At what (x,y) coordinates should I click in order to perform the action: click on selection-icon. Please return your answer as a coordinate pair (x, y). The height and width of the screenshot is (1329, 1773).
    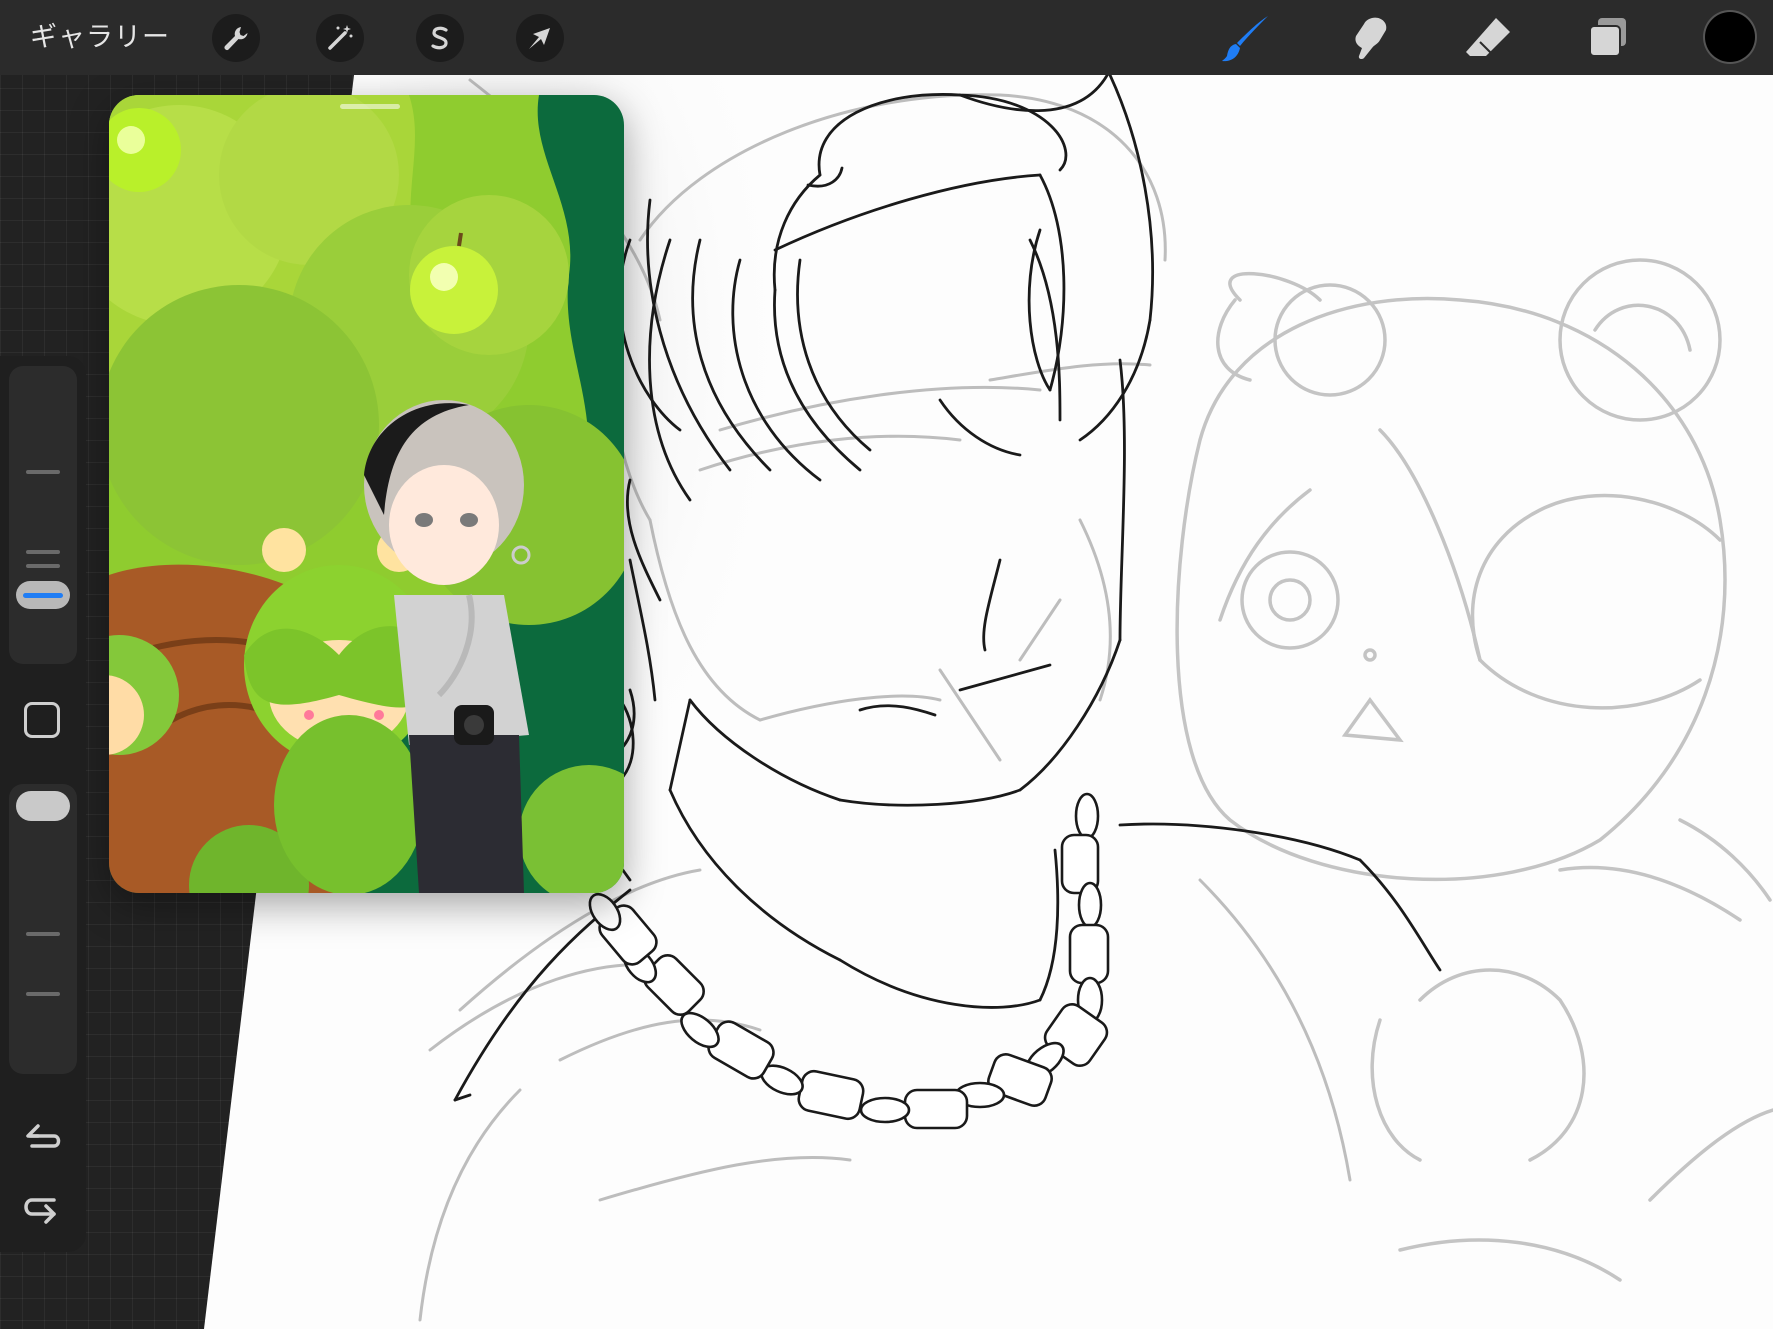
    Looking at the image, I should click on (439, 38).